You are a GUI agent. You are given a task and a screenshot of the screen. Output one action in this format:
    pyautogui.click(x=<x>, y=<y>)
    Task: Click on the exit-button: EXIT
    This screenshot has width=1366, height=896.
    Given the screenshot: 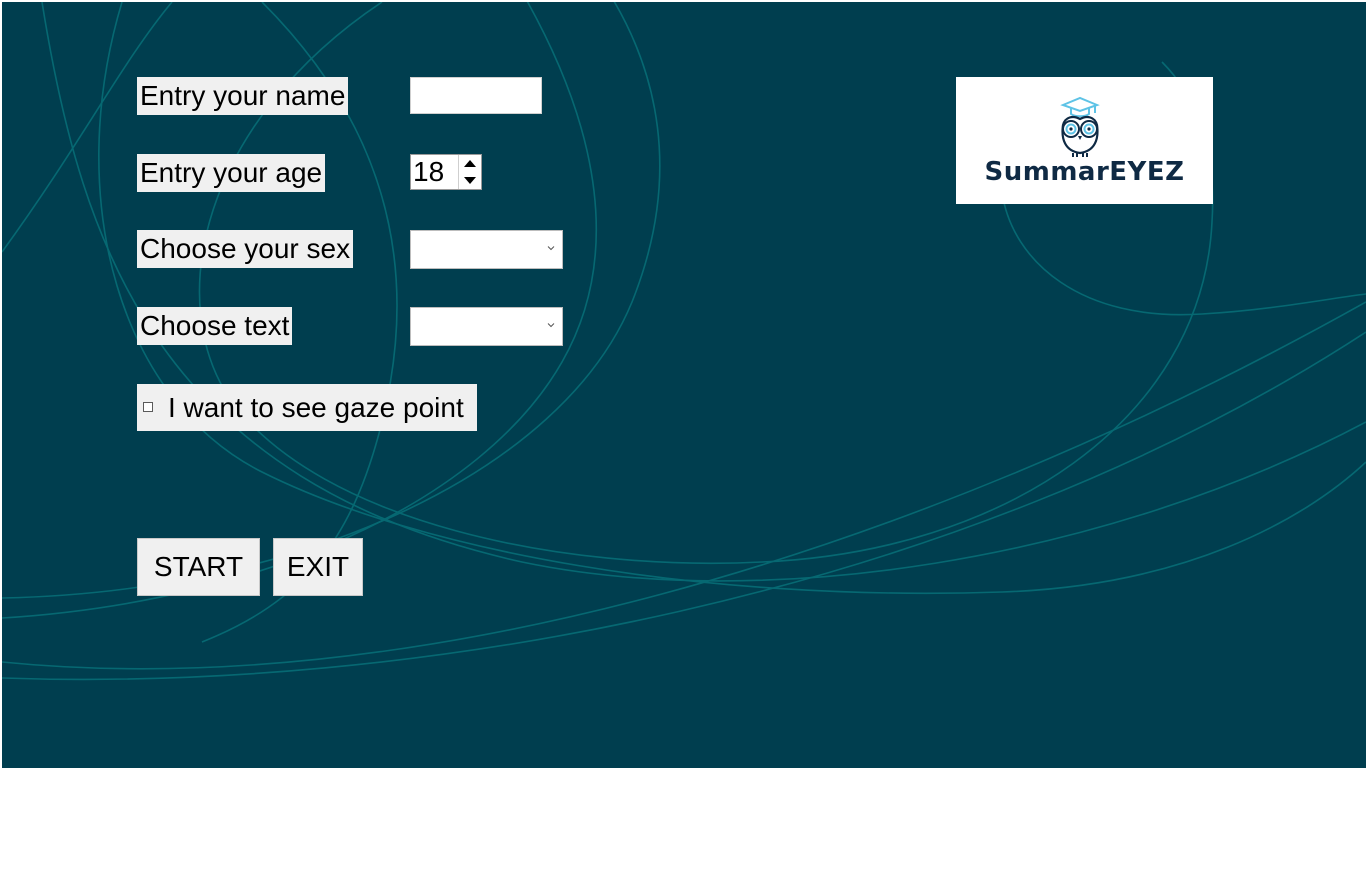 What is the action you would take?
    pyautogui.click(x=318, y=567)
    